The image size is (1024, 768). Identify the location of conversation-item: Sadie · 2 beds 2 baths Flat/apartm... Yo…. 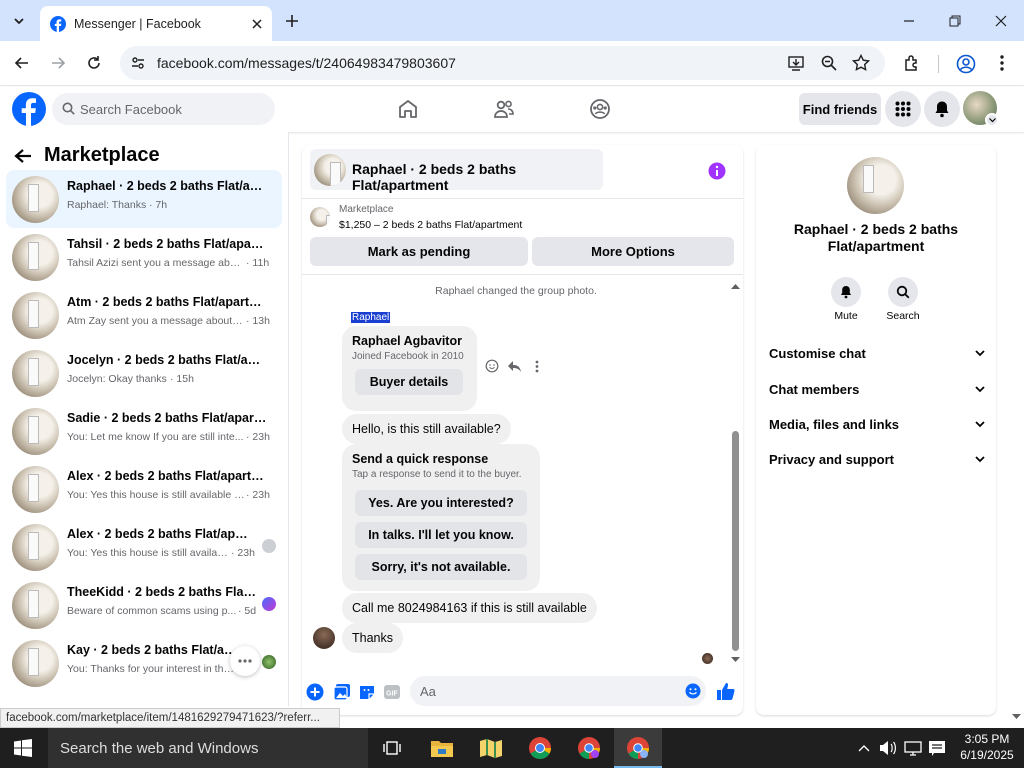
(144, 431).